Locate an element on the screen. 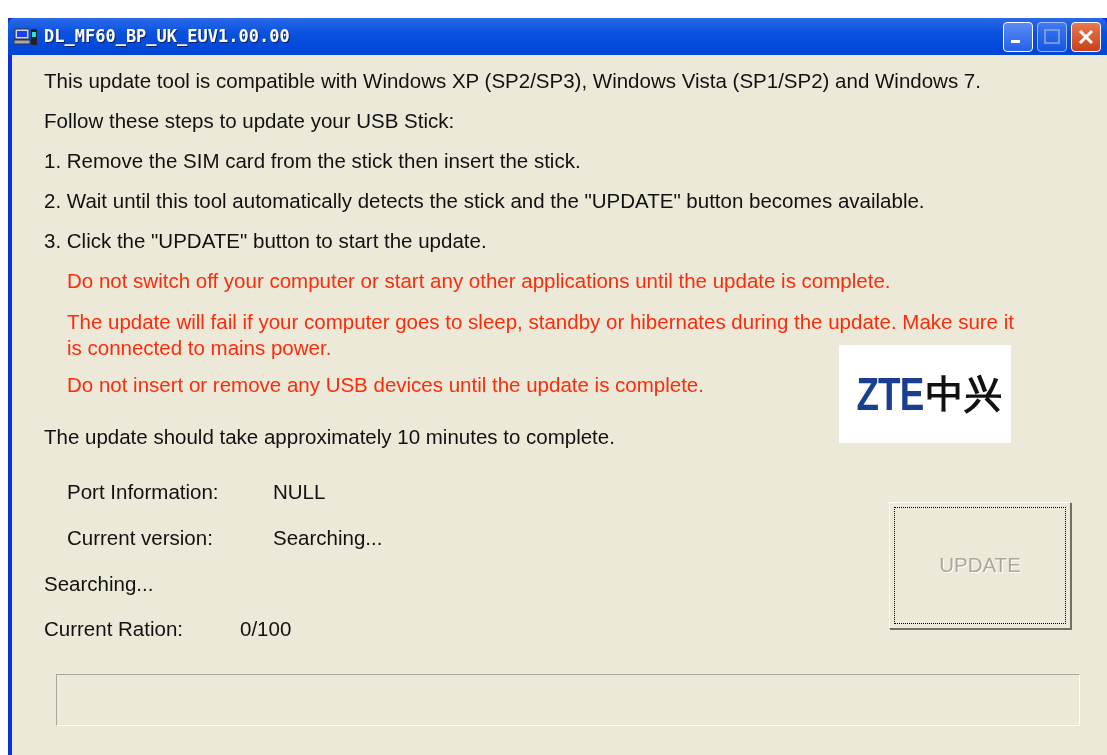  instruction-text: 1. Remove the SIM card from the stick then insert the stick. is located at coordinates (313, 161).